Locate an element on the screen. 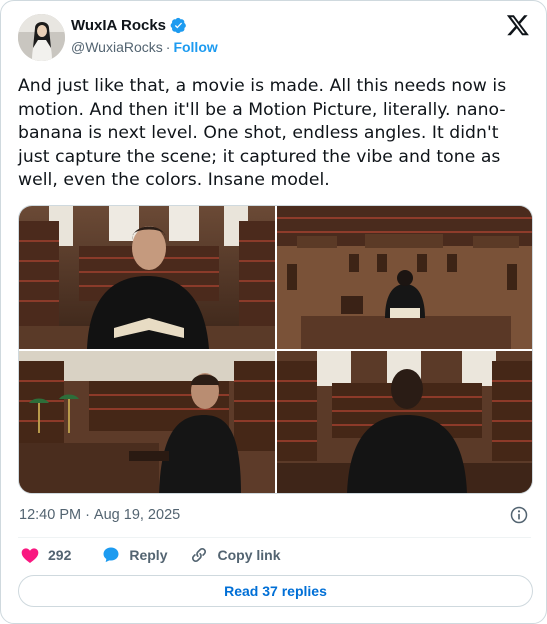  like-button: 292 is located at coordinates (60, 555).